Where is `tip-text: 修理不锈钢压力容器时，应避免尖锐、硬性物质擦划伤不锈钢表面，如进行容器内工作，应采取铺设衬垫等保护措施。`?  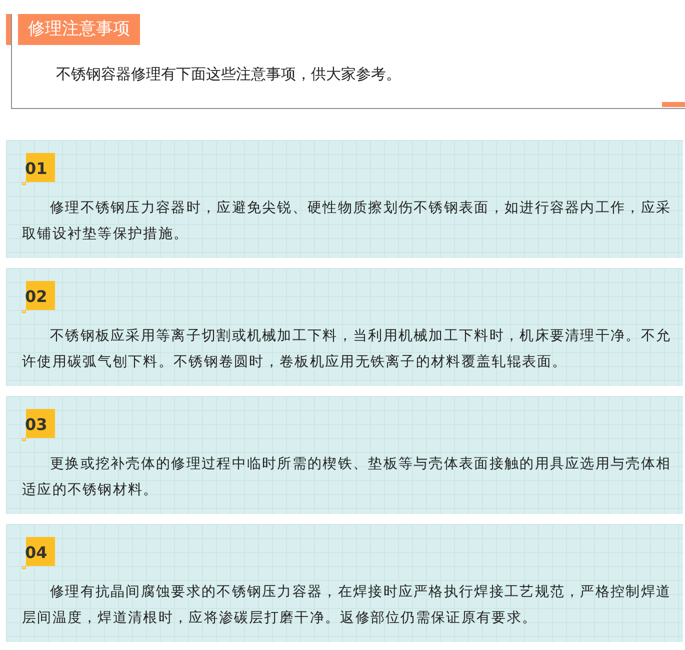
tip-text: 修理不锈钢压力容器时，应避免尖锐、硬性物质擦划伤不锈钢表面，如进行容器内工作，应采取铺设衬垫等保护措施。 is located at coordinates (347, 221).